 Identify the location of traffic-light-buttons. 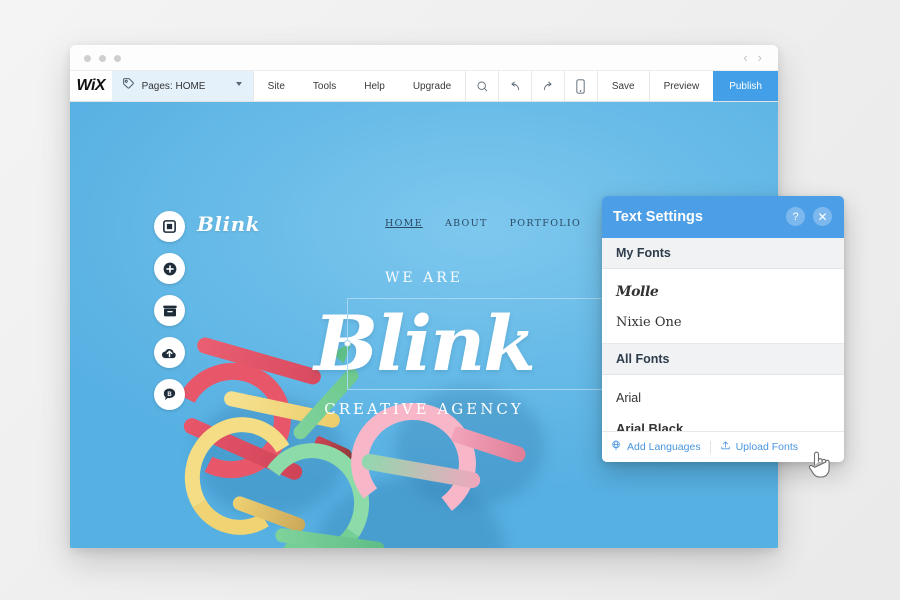
(102, 58).